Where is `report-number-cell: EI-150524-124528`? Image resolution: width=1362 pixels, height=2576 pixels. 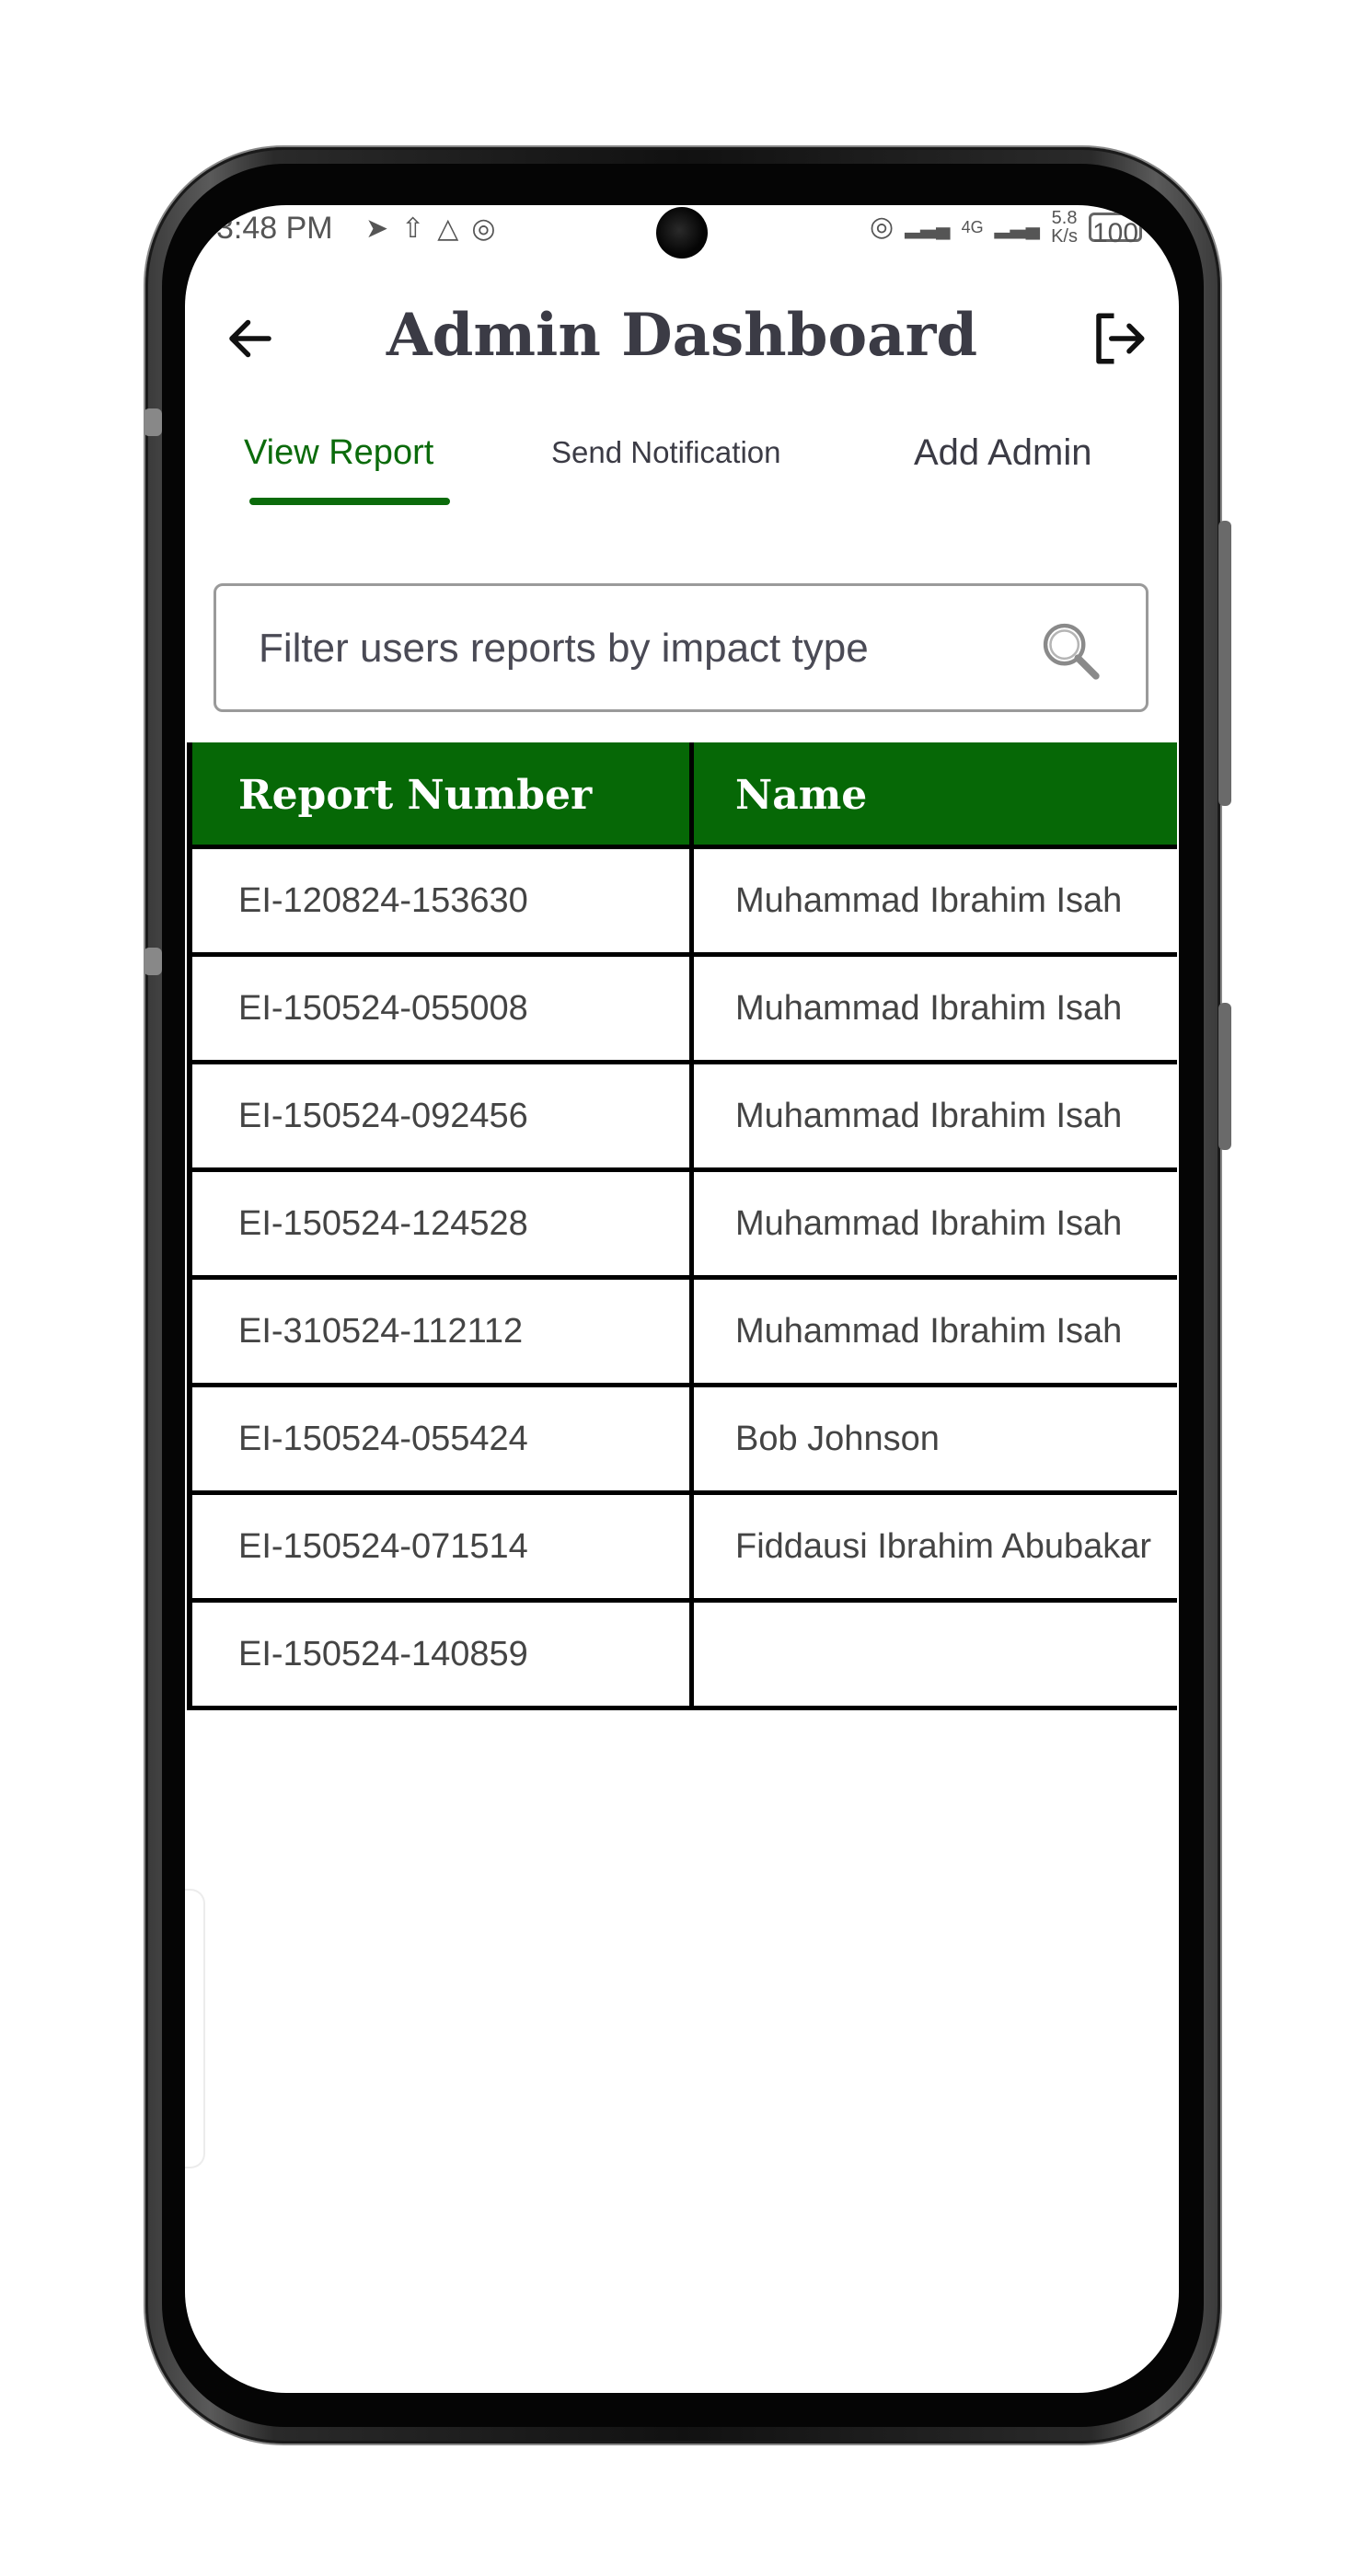
report-number-cell: EI-150524-124528 is located at coordinates (383, 1223).